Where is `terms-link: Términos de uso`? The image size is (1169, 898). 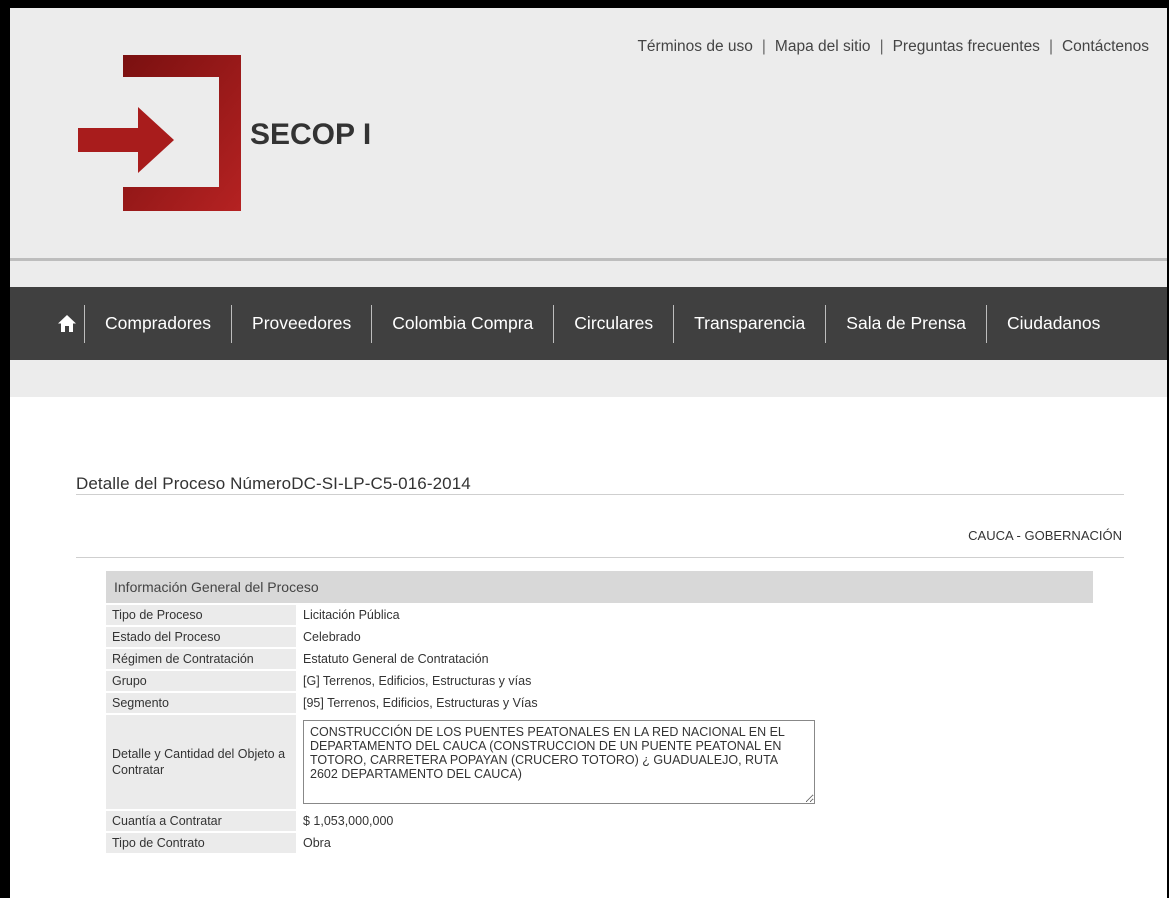 terms-link: Términos de uso is located at coordinates (694, 46).